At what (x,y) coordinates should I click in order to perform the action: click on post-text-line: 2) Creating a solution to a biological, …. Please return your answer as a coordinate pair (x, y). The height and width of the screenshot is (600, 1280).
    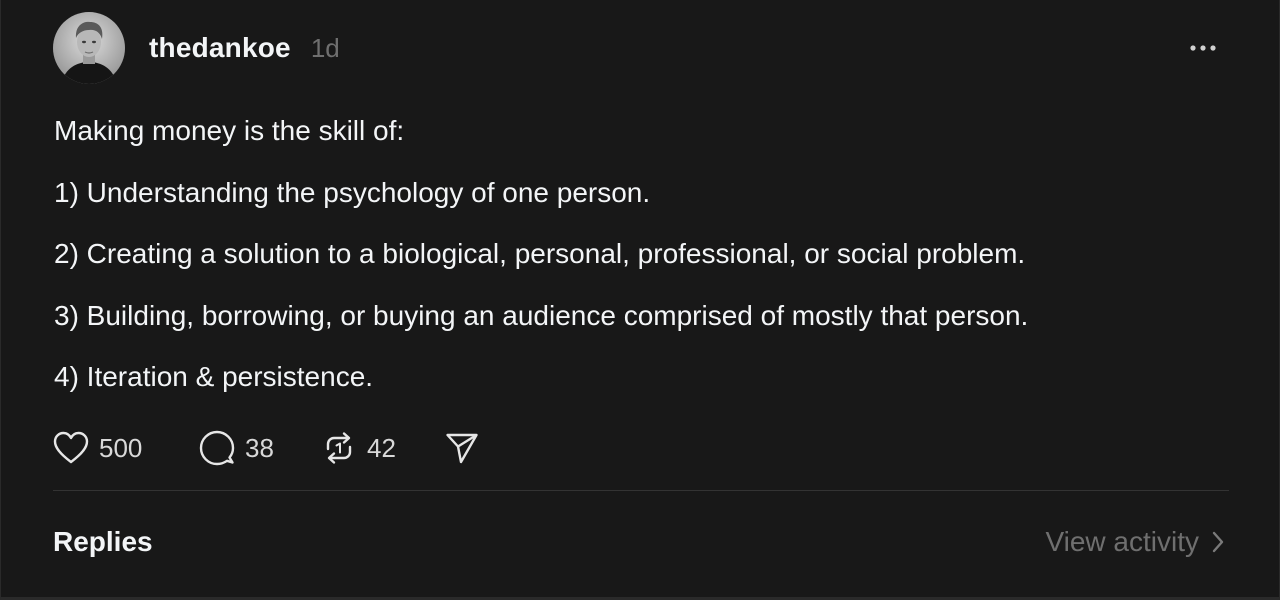
    Looking at the image, I should click on (540, 253).